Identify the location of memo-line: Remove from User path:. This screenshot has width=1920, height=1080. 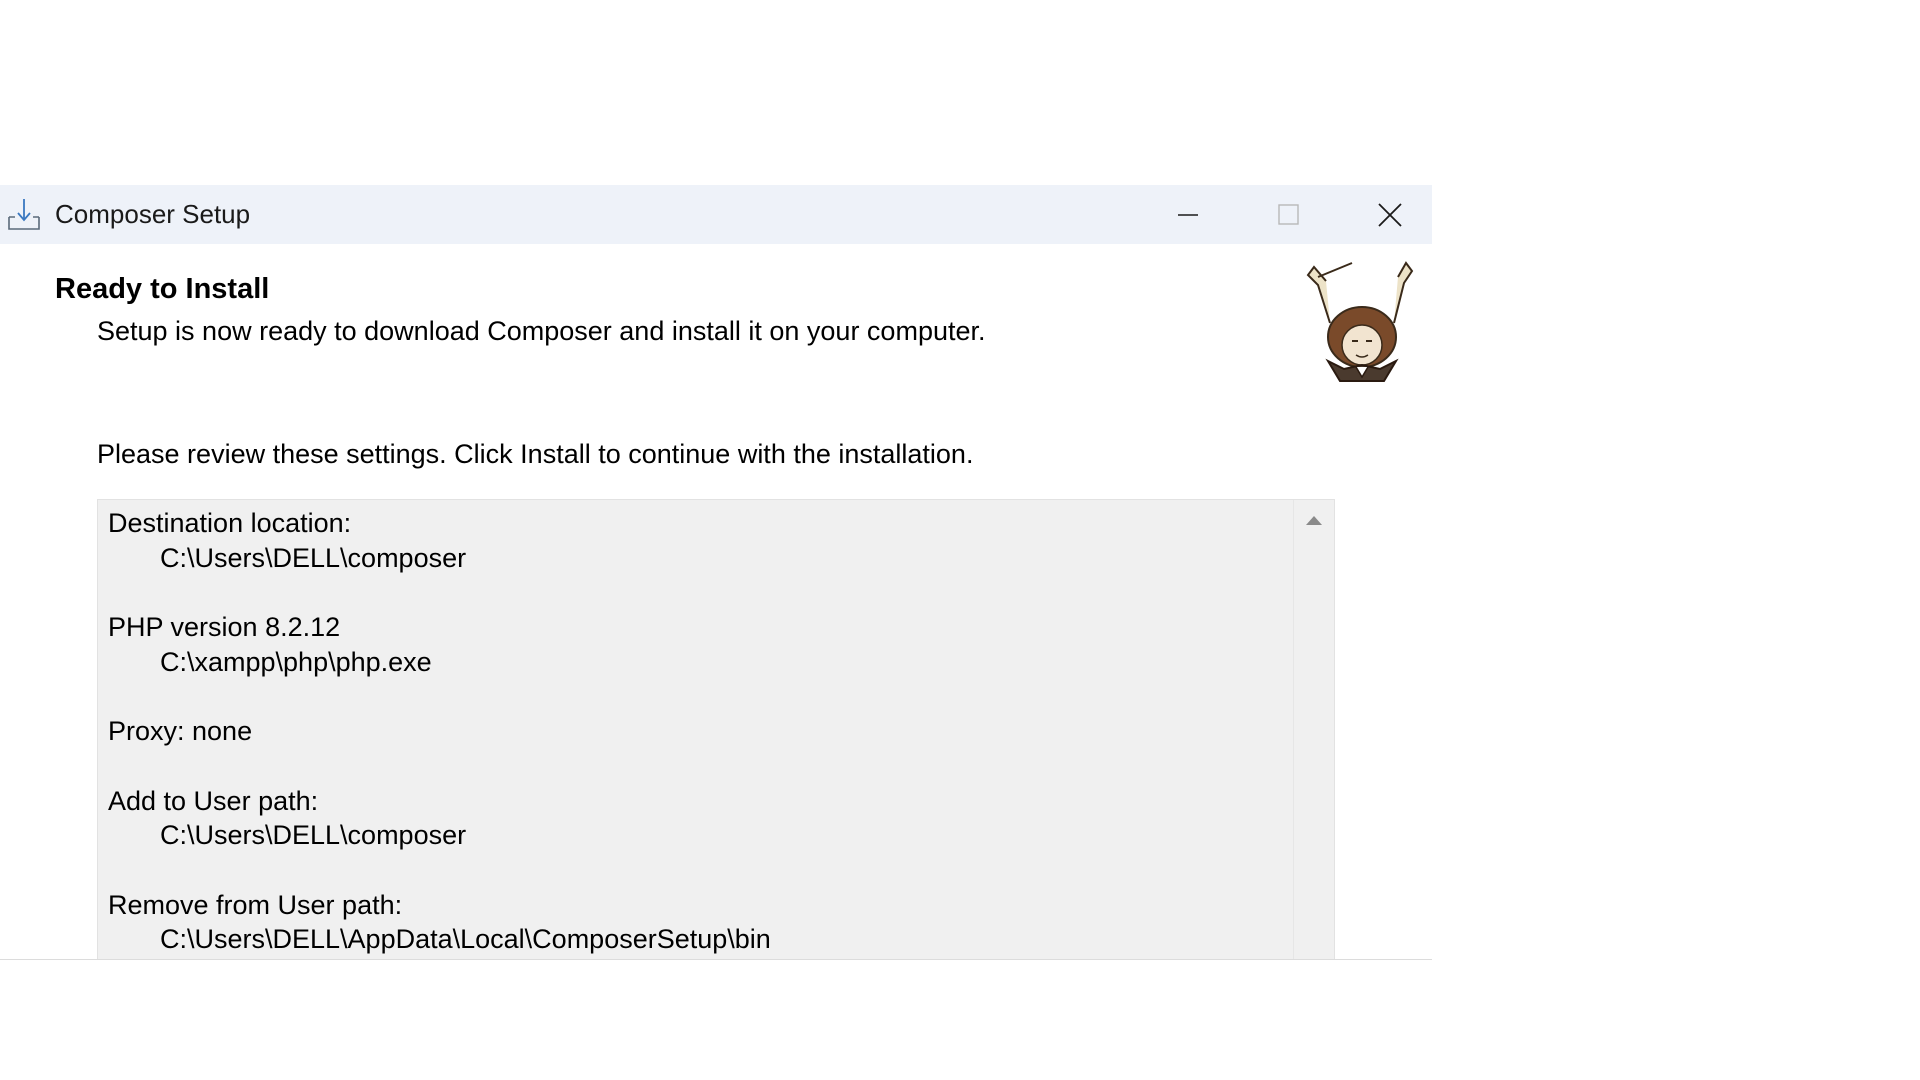
(255, 904).